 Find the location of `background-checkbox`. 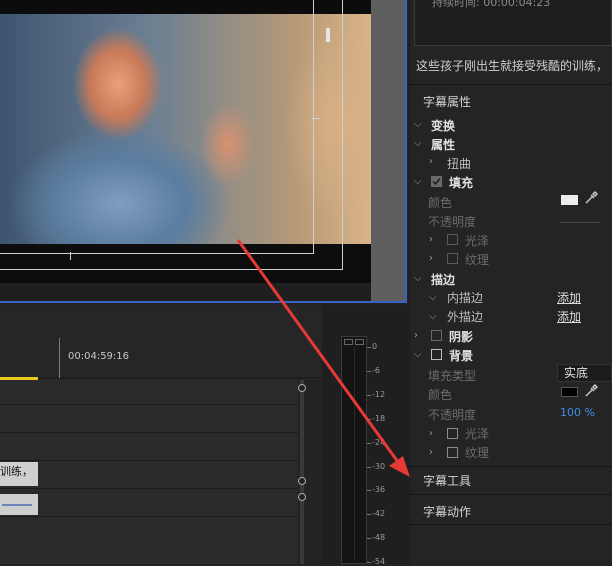

background-checkbox is located at coordinates (436, 354).